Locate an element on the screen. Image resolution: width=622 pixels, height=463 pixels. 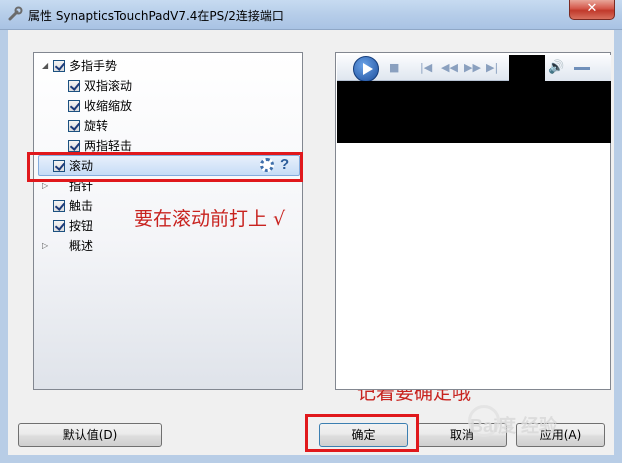
tree-item-overview: 概述 is located at coordinates (81, 246).